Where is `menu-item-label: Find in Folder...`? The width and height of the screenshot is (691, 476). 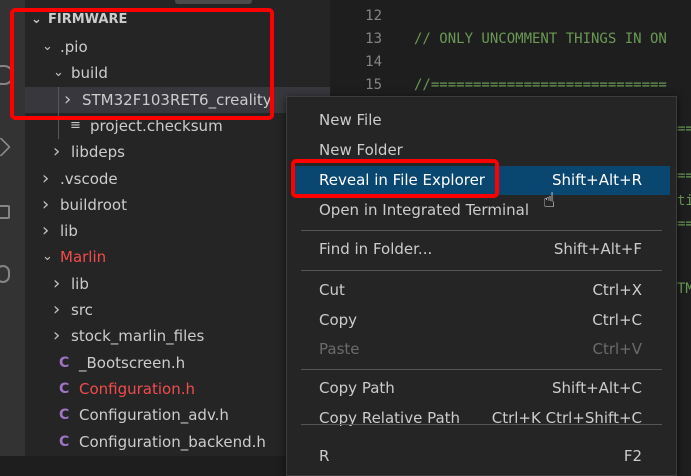 menu-item-label: Find in Folder... is located at coordinates (376, 249).